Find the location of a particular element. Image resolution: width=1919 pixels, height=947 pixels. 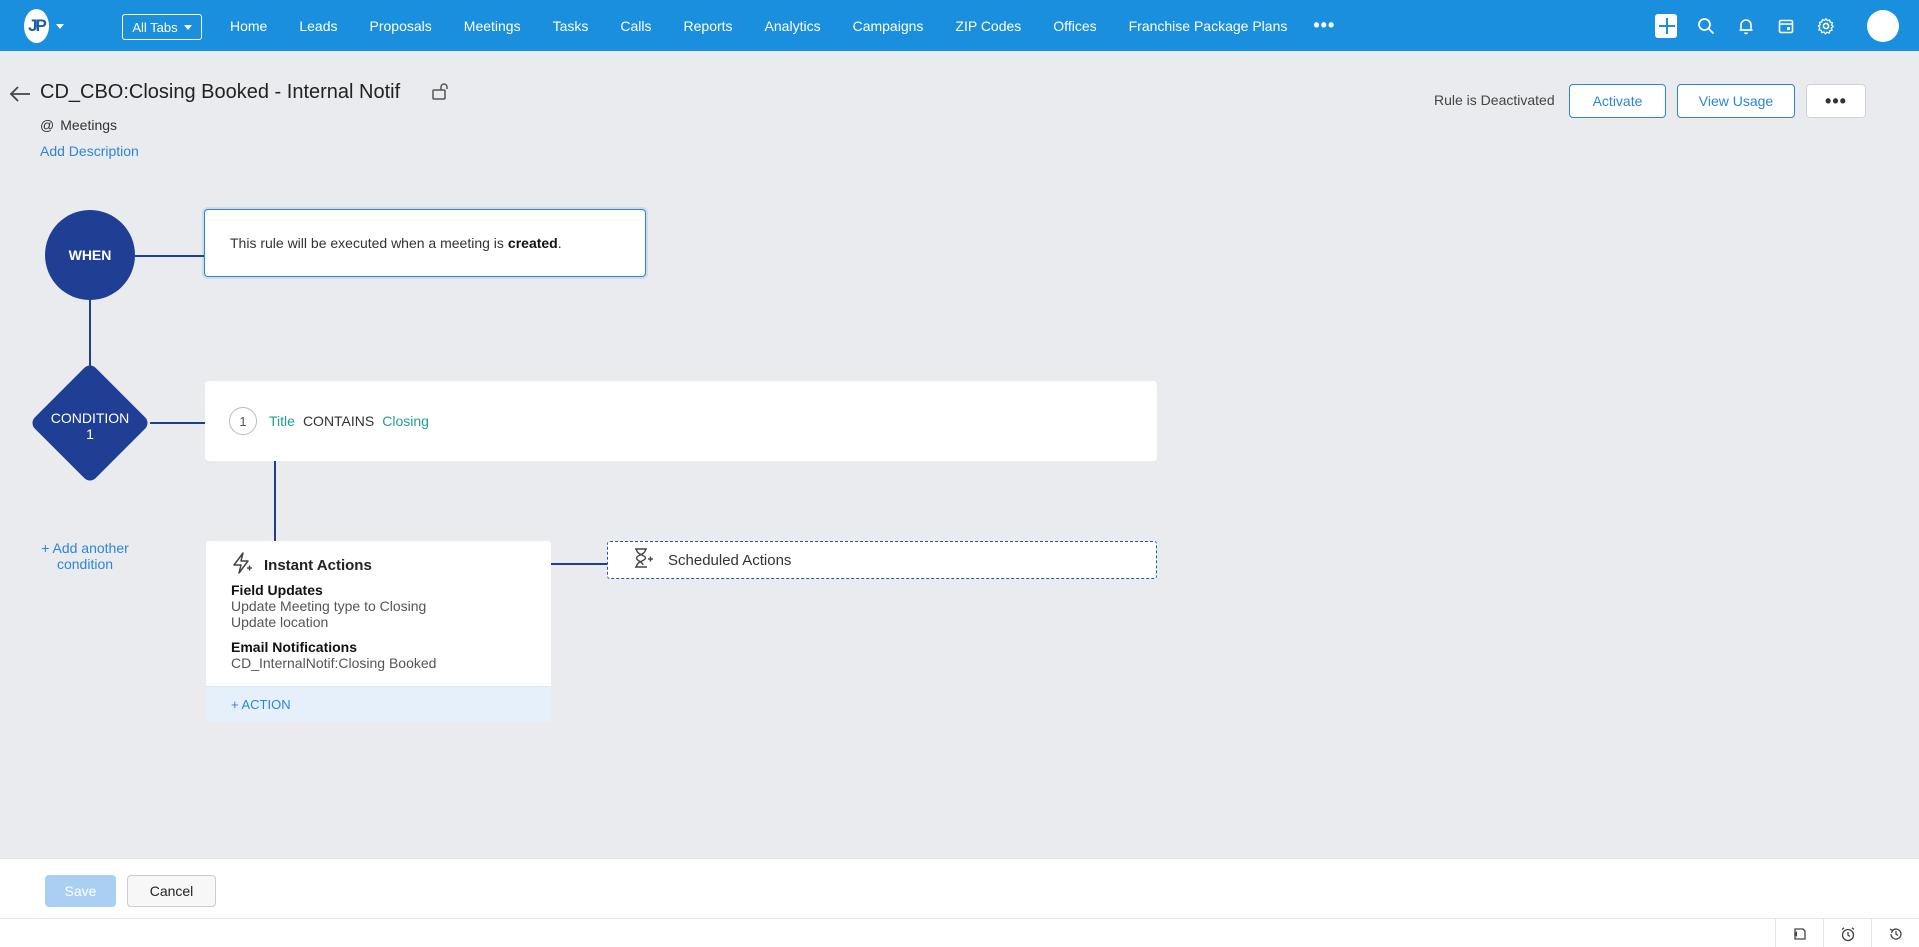

condition-node-number: 1 is located at coordinates (90, 434).